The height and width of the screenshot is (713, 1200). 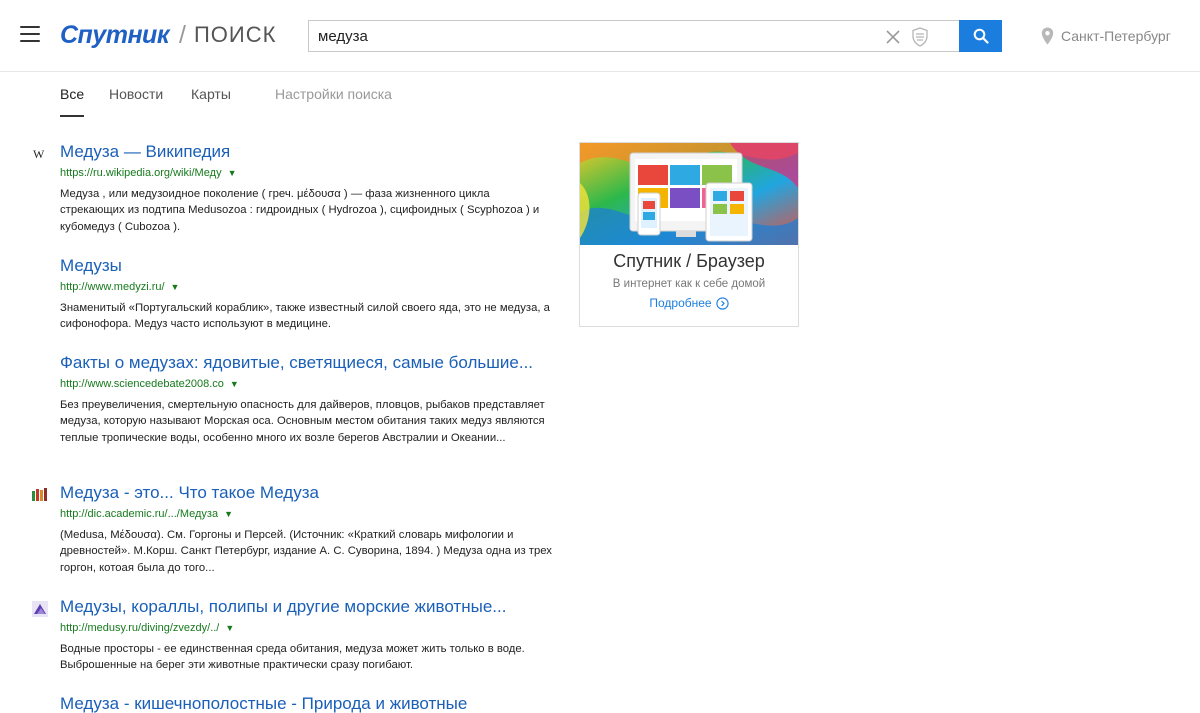 I want to click on header: Спутник / ПОИСК Санкт-Петербург, so click(x=600, y=36).